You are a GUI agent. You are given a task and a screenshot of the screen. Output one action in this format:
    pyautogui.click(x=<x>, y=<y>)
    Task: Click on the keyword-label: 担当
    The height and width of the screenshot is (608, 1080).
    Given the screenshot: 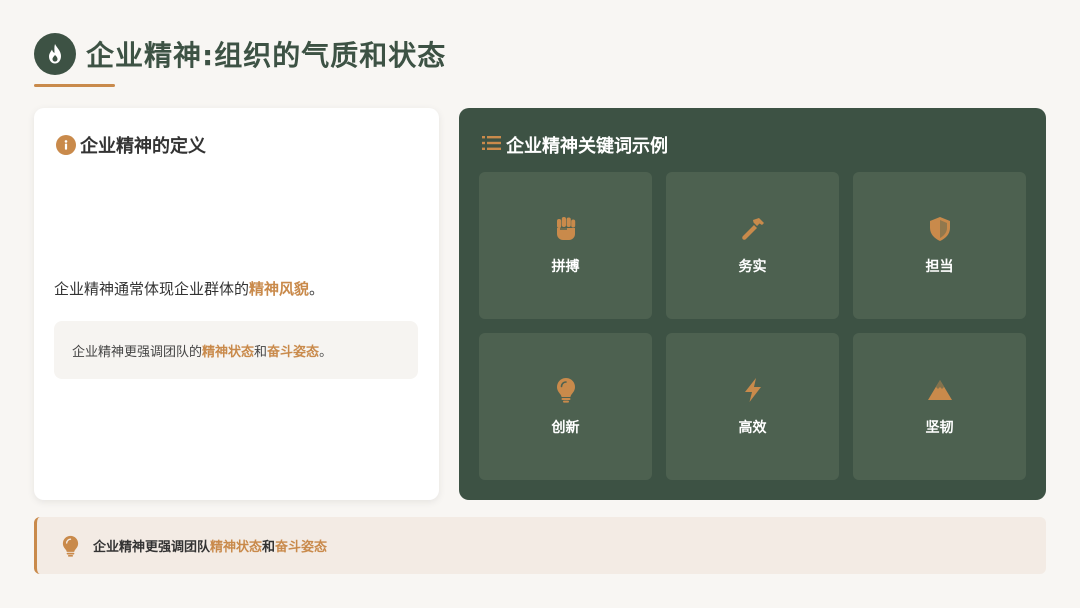 What is the action you would take?
    pyautogui.click(x=939, y=266)
    